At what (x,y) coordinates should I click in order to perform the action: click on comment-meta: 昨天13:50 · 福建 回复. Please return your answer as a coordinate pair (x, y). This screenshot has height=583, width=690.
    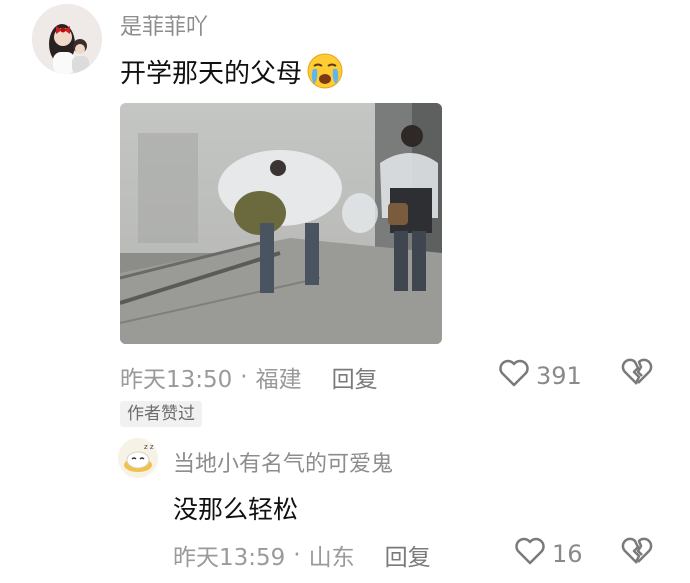
    Looking at the image, I should click on (249, 377).